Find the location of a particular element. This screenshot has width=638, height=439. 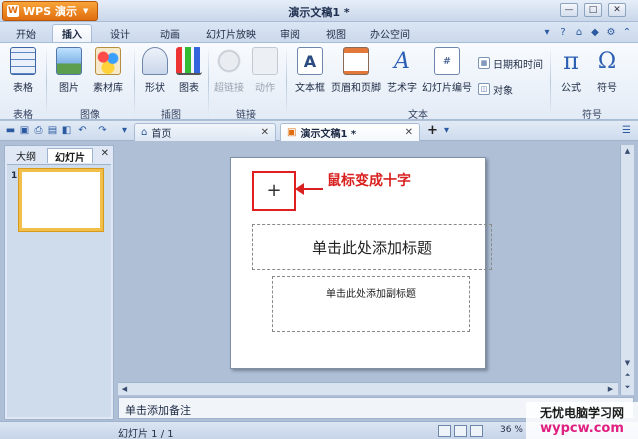

maximize-icon: □ is located at coordinates (593, 10).